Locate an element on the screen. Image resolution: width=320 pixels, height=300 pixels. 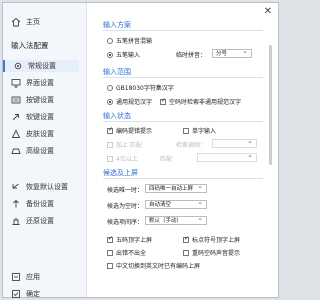
radio-label: GB18030字符集汉字 is located at coordinates (145, 88).